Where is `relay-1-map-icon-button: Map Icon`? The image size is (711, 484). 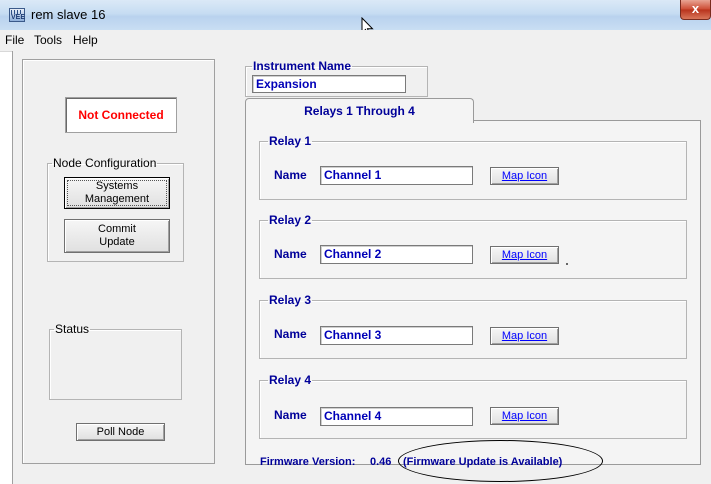 relay-1-map-icon-button: Map Icon is located at coordinates (524, 176).